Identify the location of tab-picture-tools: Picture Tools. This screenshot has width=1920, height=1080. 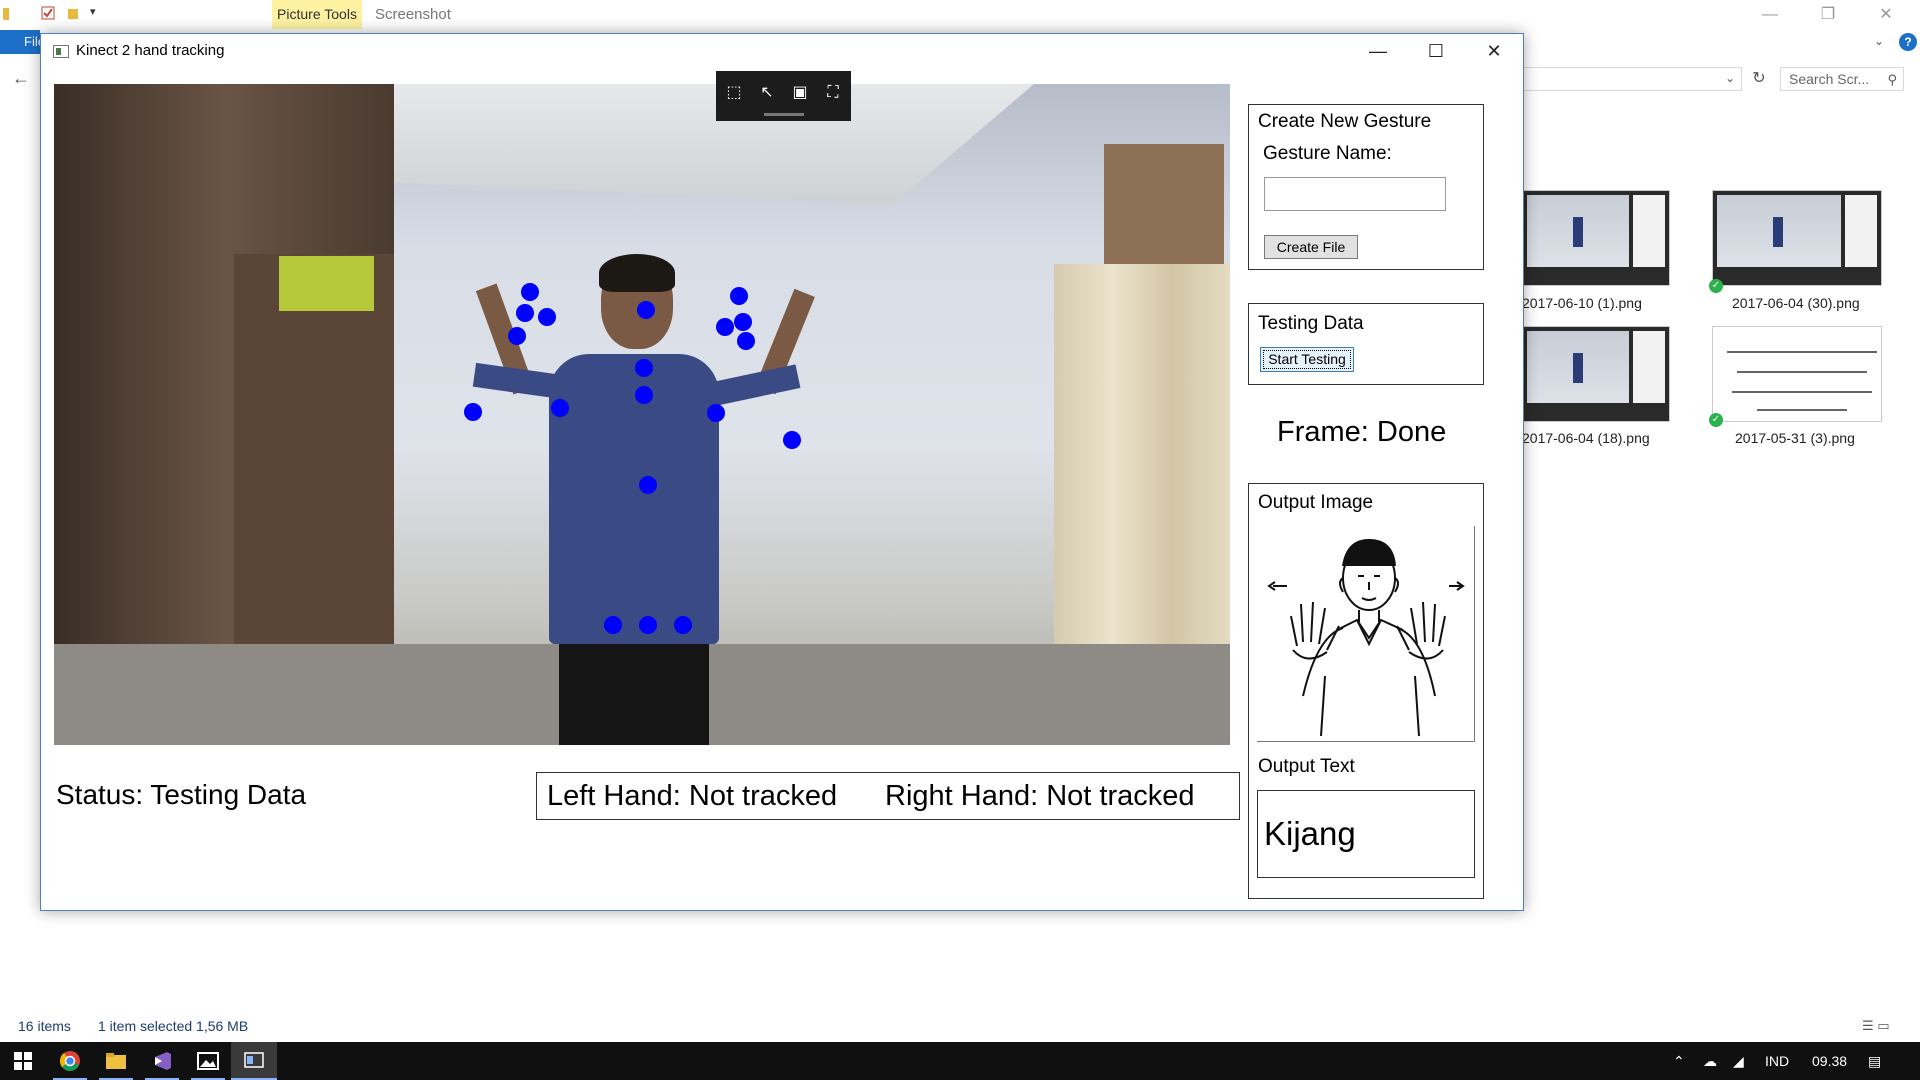
(317, 14).